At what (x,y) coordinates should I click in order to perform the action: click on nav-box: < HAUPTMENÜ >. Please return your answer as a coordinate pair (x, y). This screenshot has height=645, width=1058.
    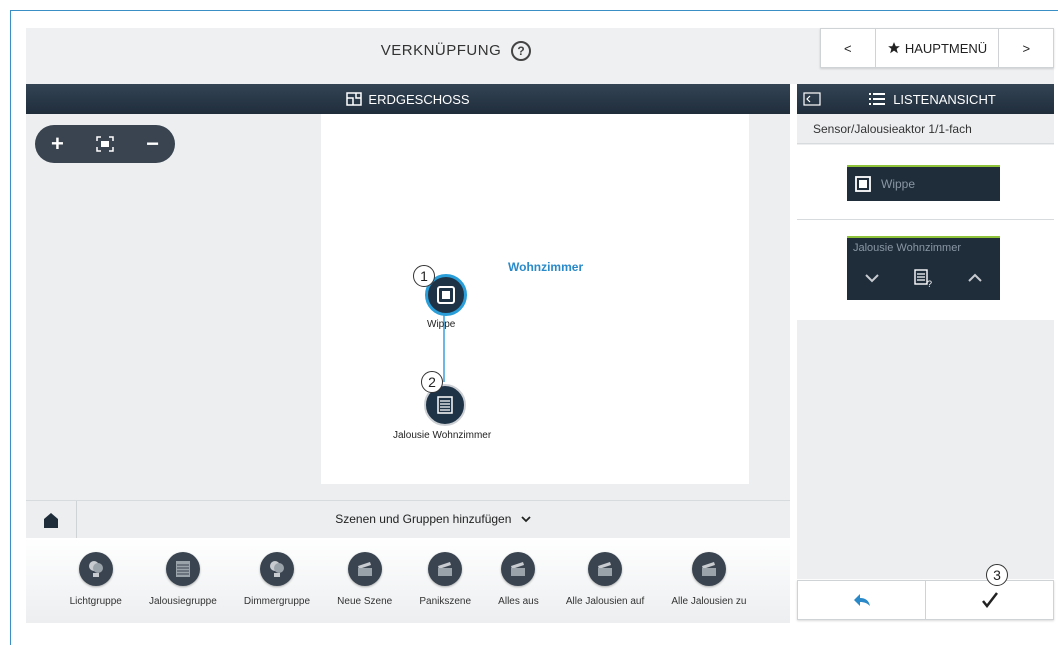
    Looking at the image, I should click on (937, 48).